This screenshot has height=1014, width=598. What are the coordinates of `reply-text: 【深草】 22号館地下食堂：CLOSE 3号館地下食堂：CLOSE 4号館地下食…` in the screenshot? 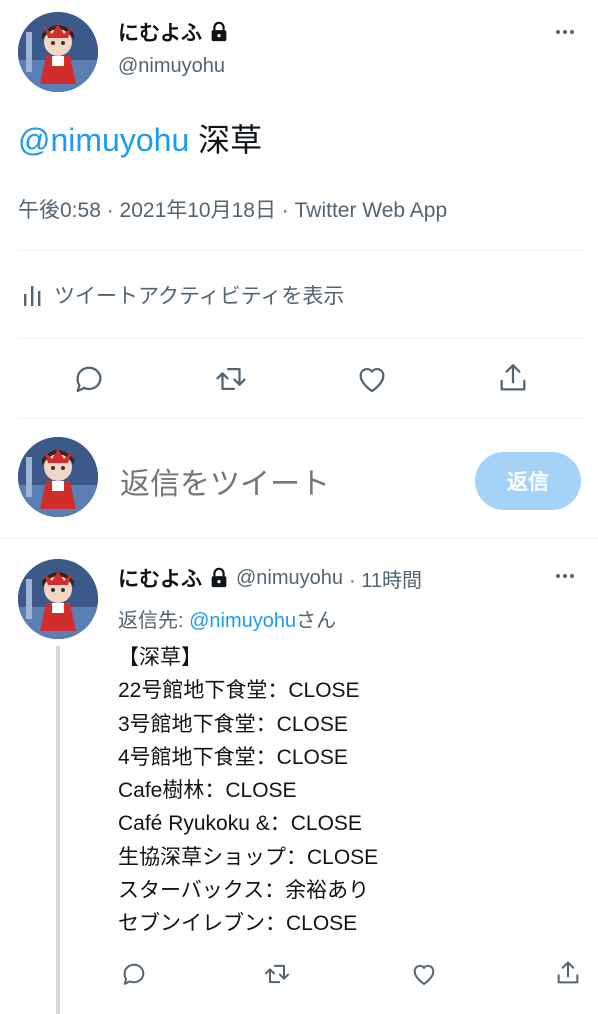 It's located at (248, 791).